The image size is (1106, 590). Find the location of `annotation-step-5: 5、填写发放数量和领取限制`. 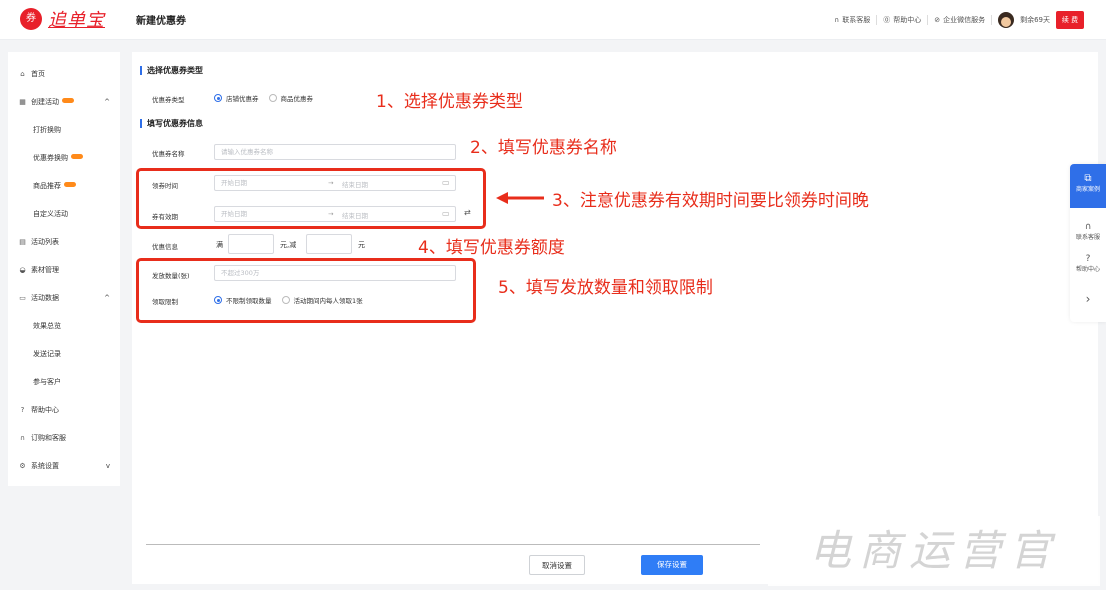

annotation-step-5: 5、填写发放数量和领取限制 is located at coordinates (605, 288).